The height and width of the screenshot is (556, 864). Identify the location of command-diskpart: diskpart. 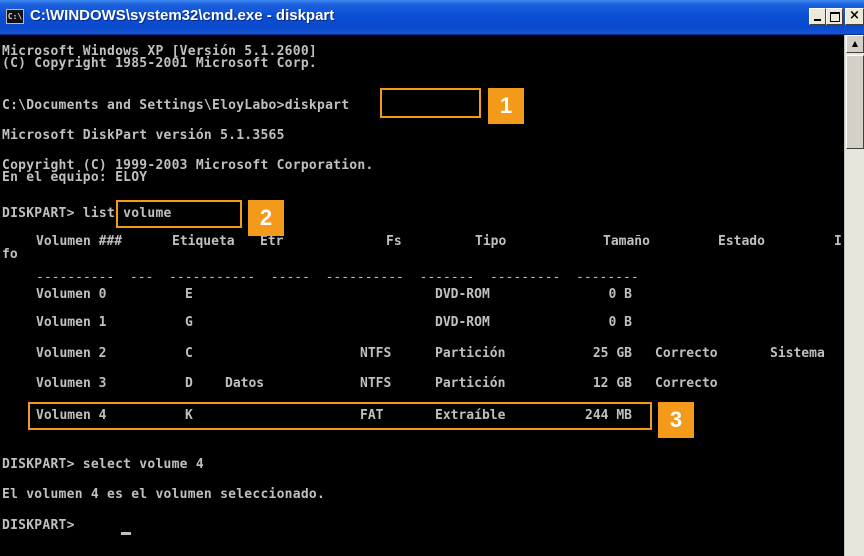
(317, 105).